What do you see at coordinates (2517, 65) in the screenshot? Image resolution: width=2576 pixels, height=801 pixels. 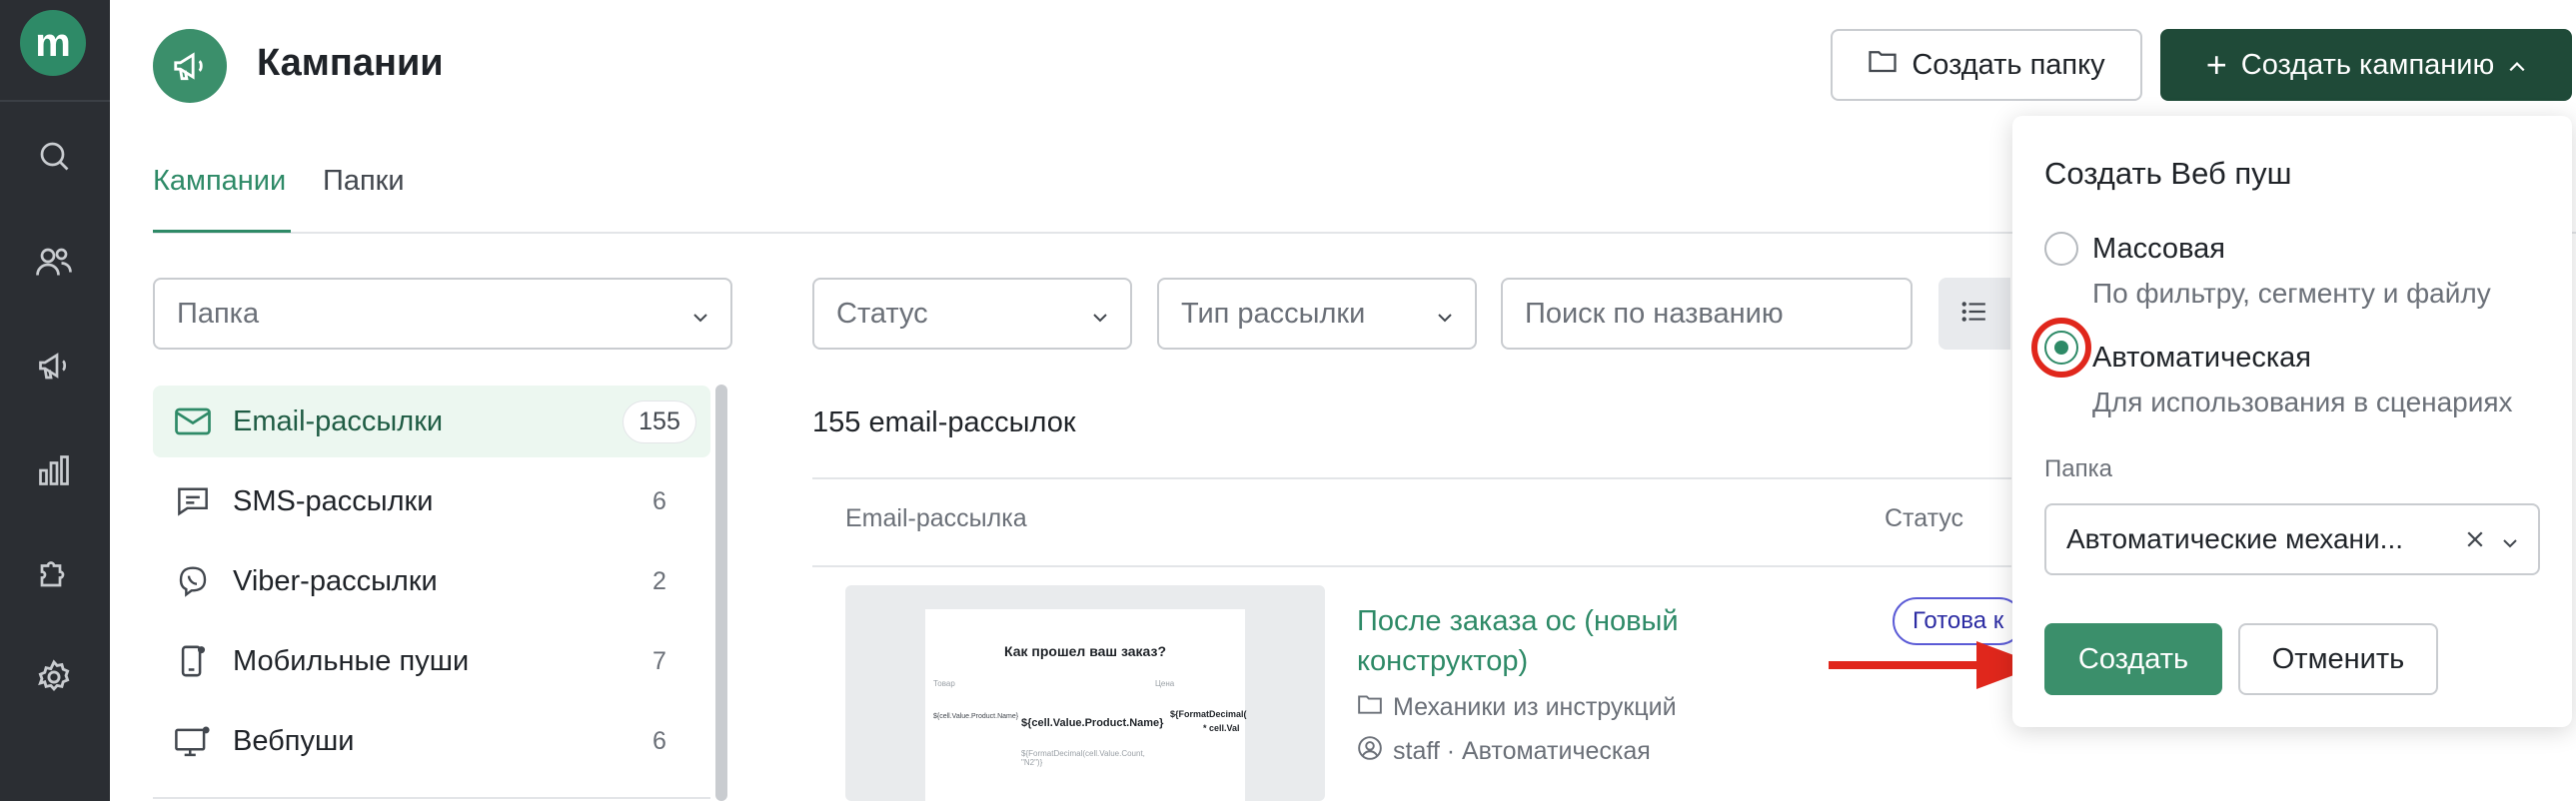 I see `chevron-up-icon` at bounding box center [2517, 65].